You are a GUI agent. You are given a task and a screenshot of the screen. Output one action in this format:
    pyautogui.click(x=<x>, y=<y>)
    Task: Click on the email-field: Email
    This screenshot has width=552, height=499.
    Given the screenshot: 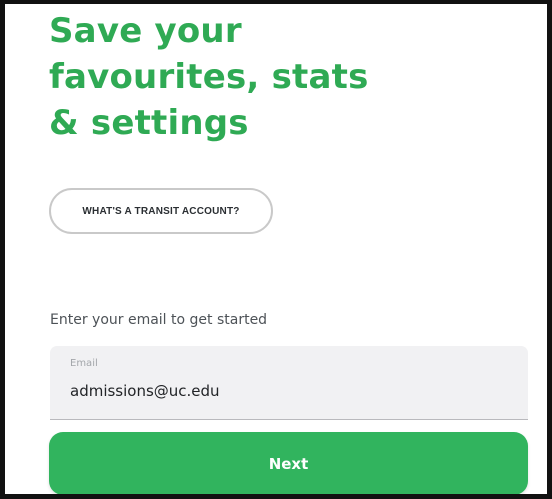 What is the action you would take?
    pyautogui.click(x=289, y=383)
    